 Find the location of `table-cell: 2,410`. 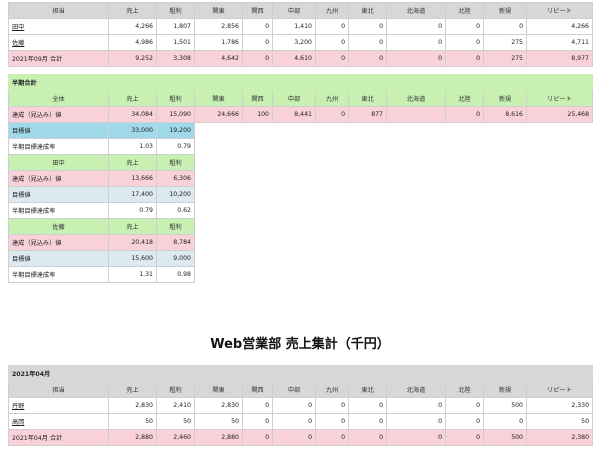

table-cell: 2,410 is located at coordinates (175, 405).